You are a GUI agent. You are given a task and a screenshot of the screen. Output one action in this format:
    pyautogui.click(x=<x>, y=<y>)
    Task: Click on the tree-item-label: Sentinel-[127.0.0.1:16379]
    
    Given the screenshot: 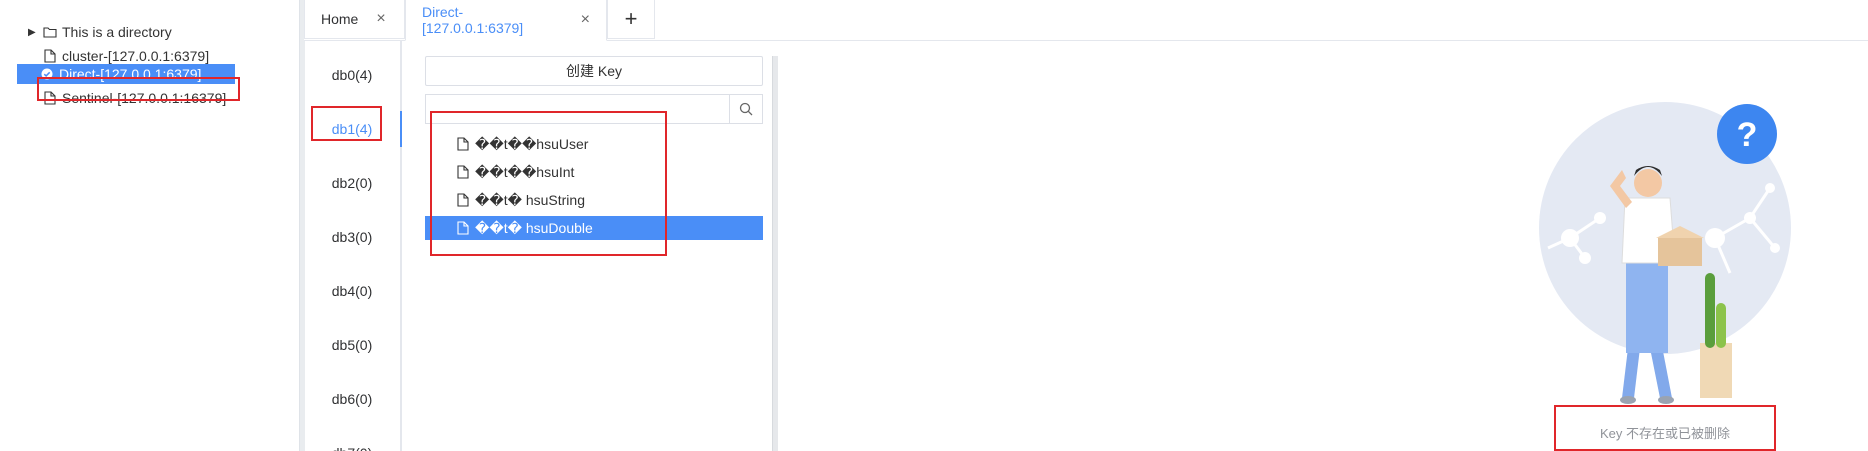 What is the action you would take?
    pyautogui.click(x=144, y=98)
    